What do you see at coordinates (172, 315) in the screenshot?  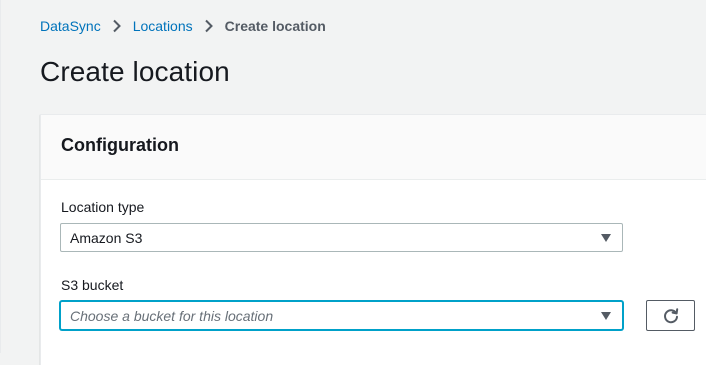 I see `s3-bucket-placeholder: Choose a bucket for this location` at bounding box center [172, 315].